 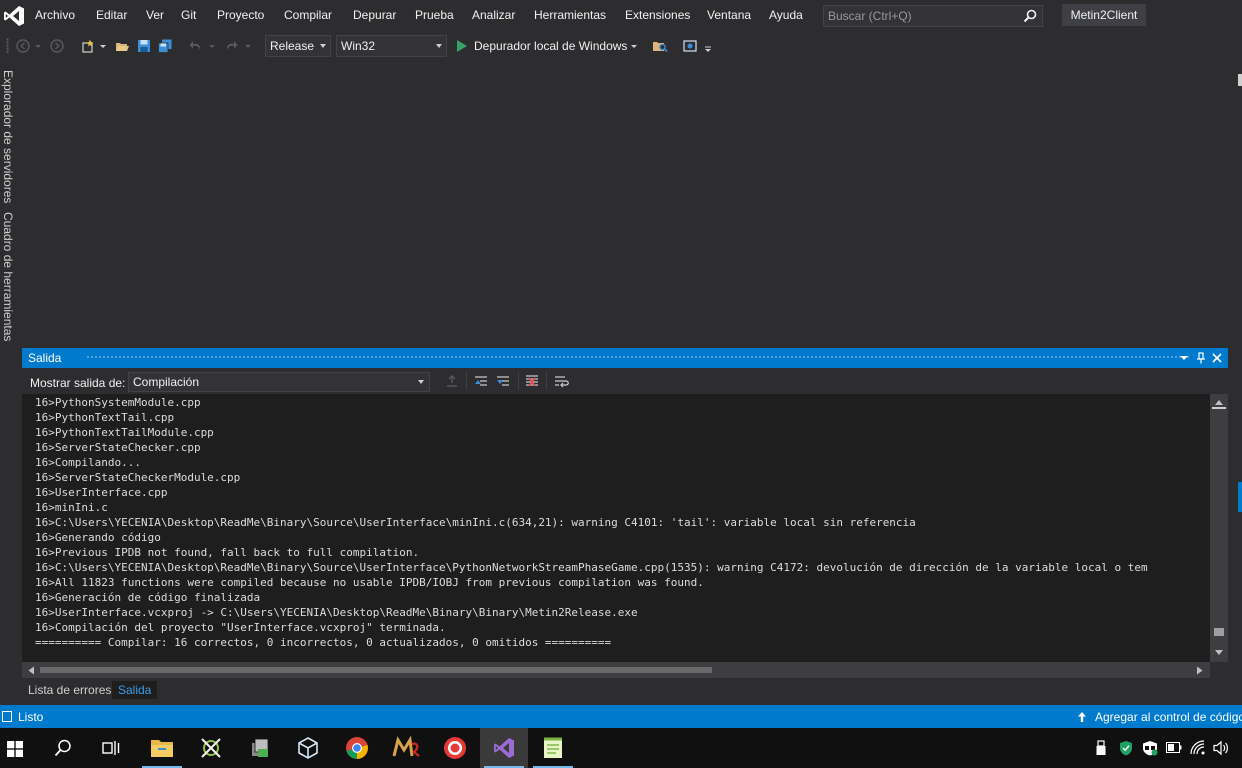 I want to click on window-position-icon, so click(x=1184, y=358).